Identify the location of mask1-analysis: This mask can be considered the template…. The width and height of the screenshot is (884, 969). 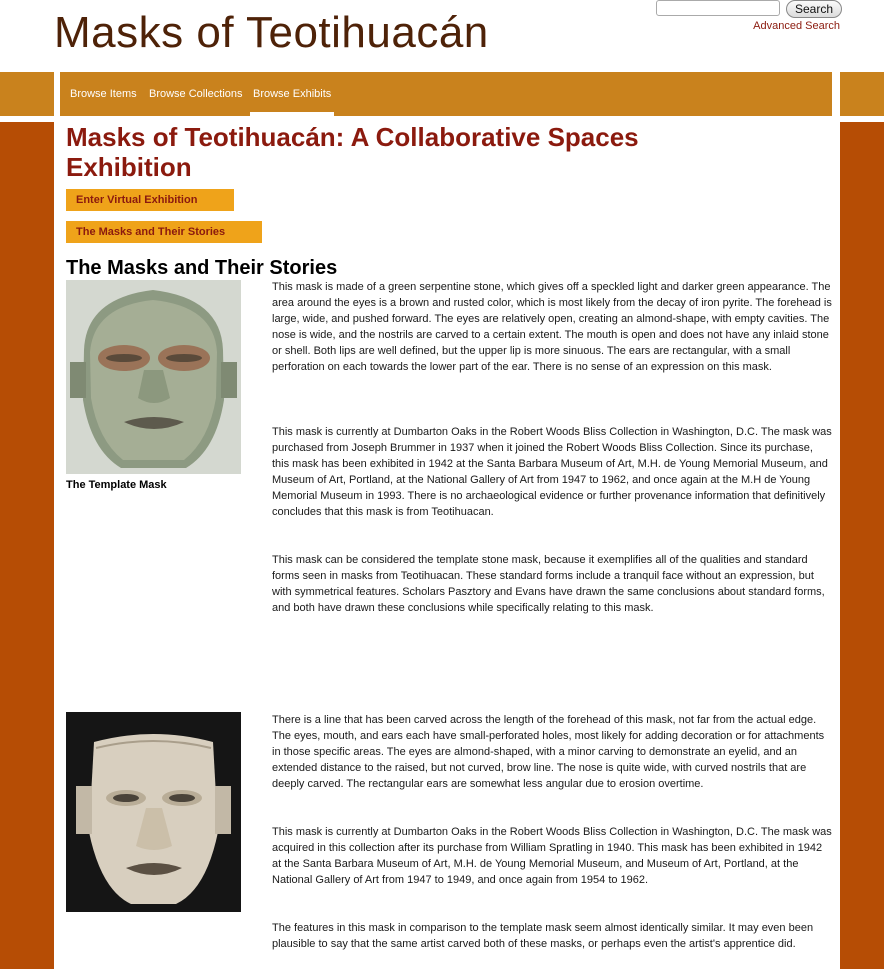
(548, 584).